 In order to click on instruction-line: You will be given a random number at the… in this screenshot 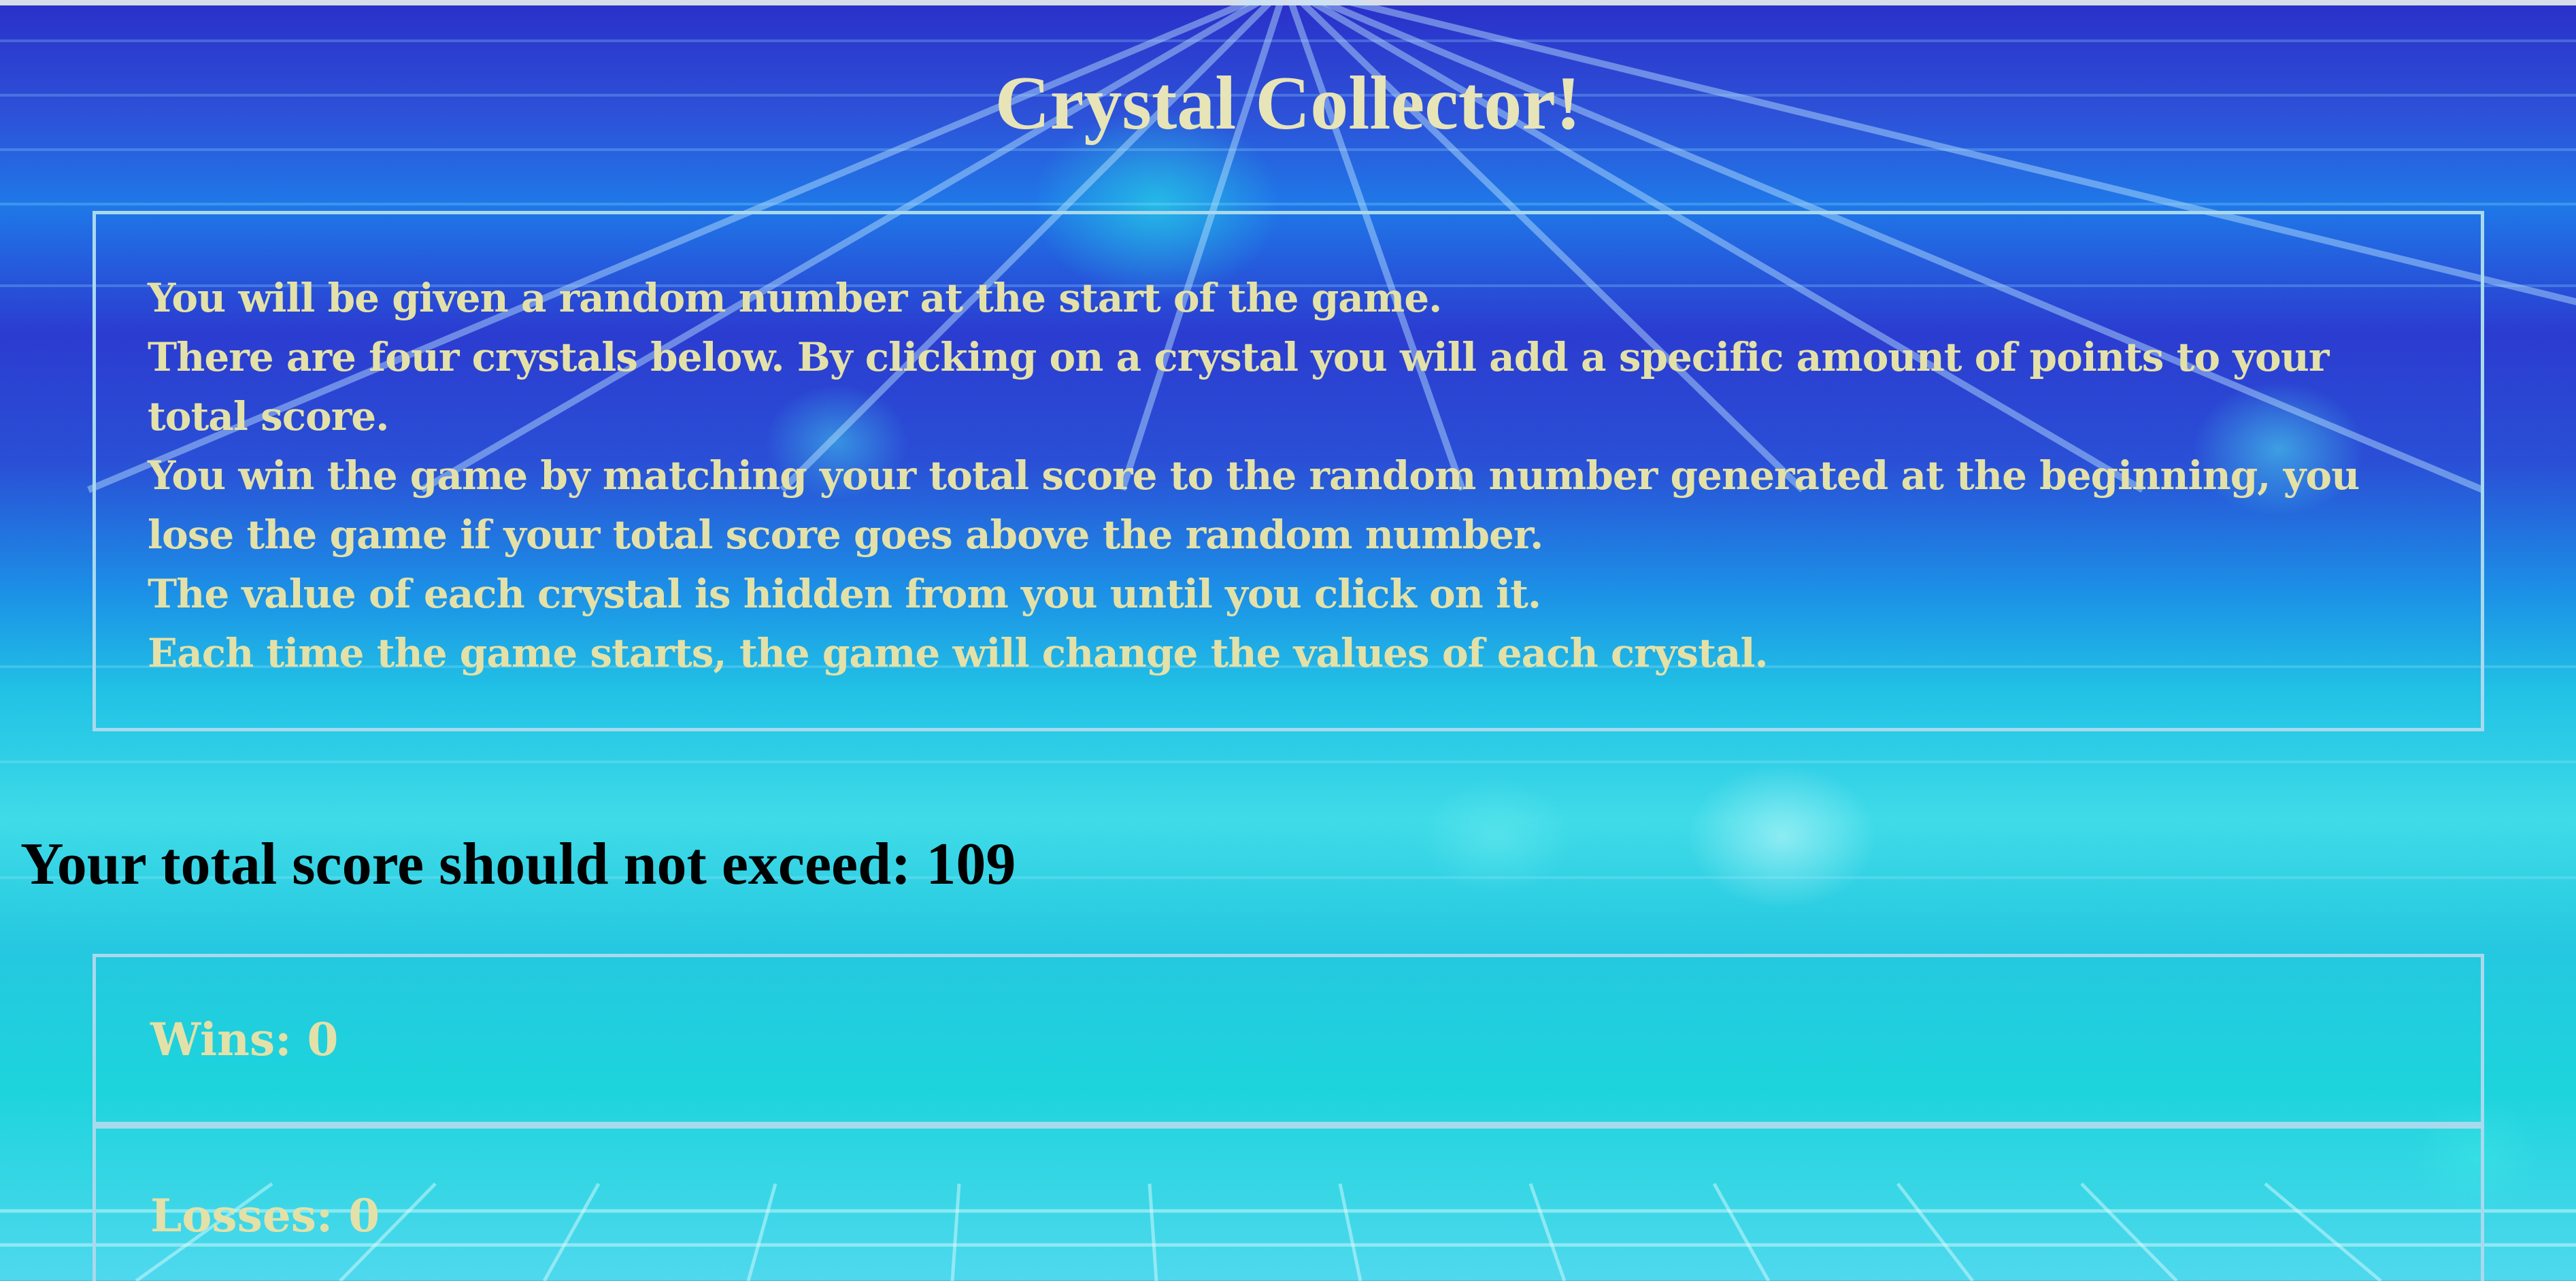, I will do `click(795, 298)`.